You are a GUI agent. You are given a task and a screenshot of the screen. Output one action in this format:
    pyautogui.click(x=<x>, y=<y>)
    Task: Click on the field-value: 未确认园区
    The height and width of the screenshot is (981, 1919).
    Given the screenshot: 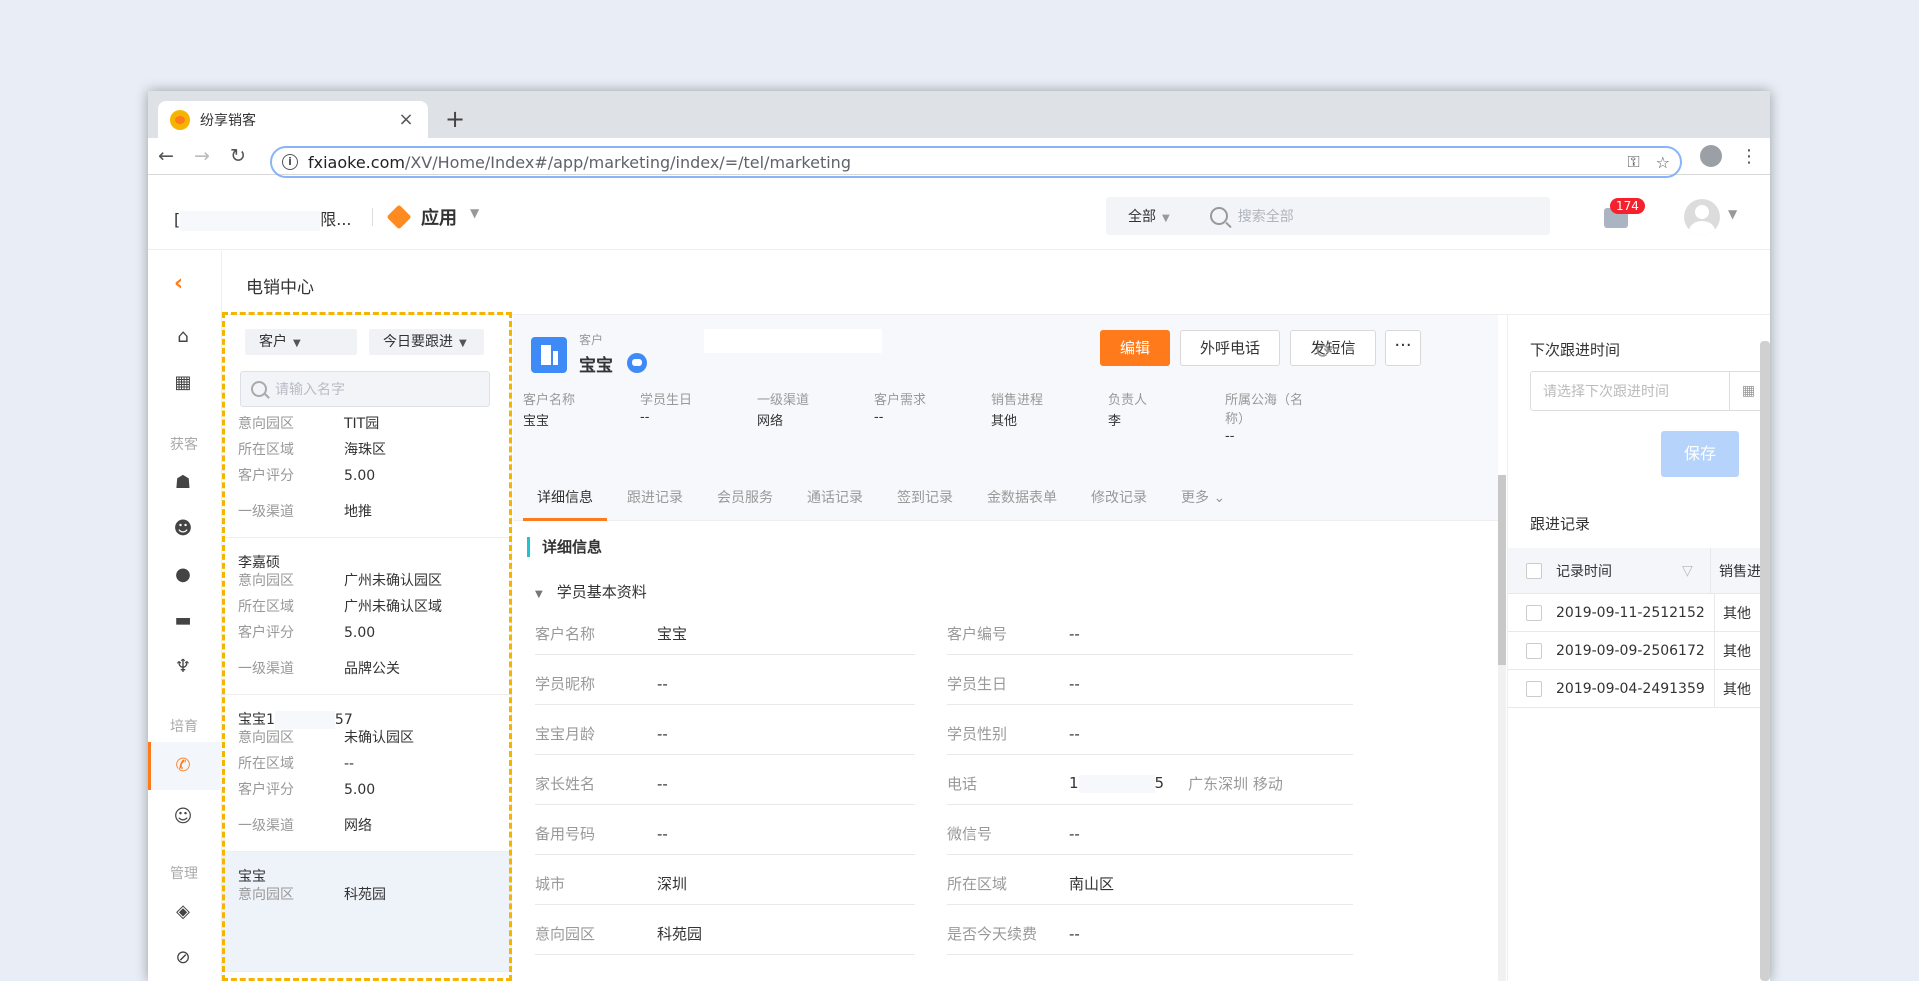 What is the action you would take?
    pyautogui.click(x=379, y=738)
    